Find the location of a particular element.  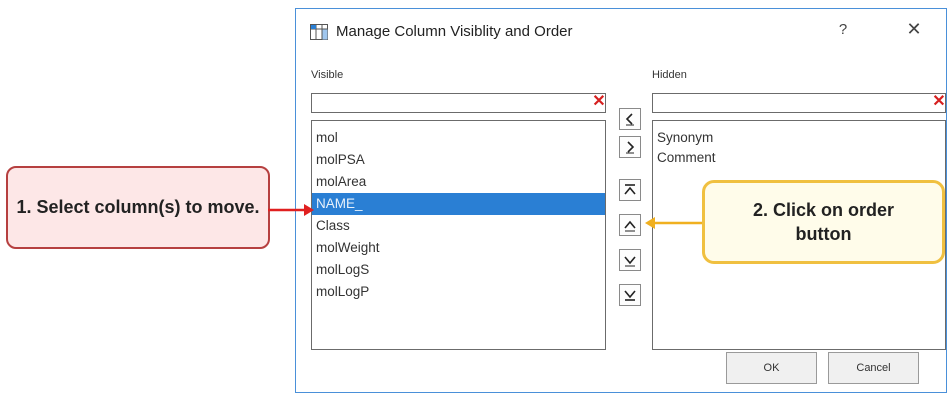

move-to-bottom-button is located at coordinates (630, 295).